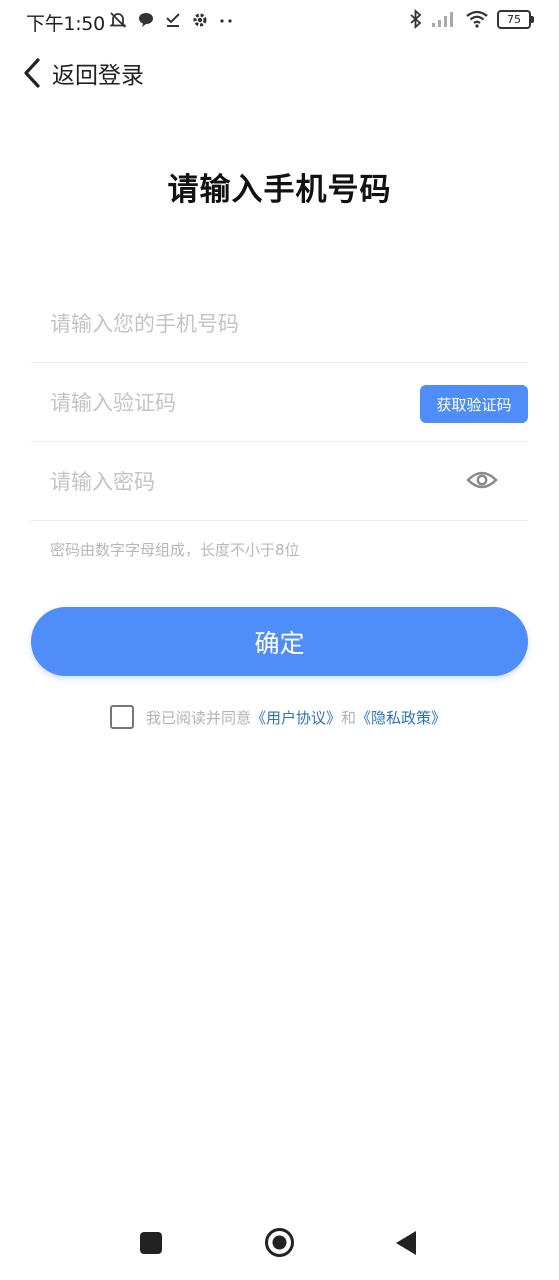  Describe the element at coordinates (220, 324) in the screenshot. I see `phone-input` at that location.